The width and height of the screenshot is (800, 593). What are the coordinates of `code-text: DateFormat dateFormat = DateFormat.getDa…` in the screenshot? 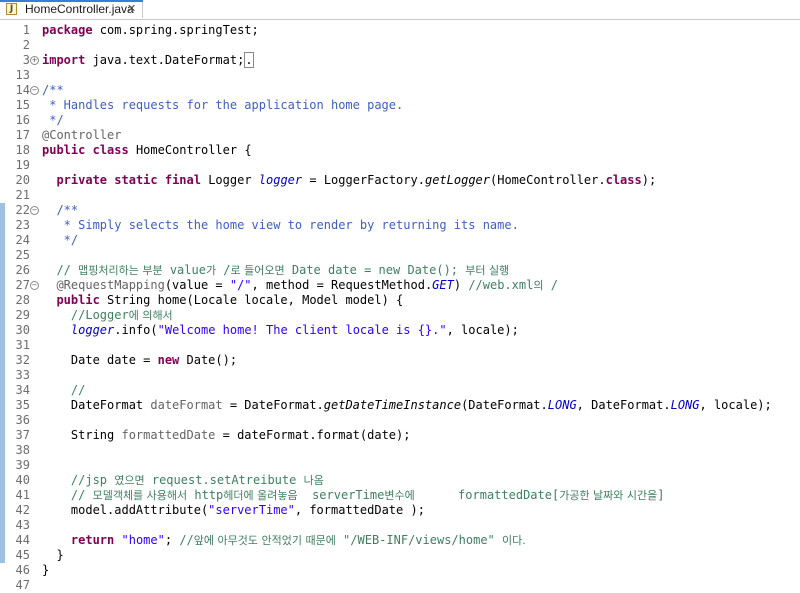 It's located at (407, 405).